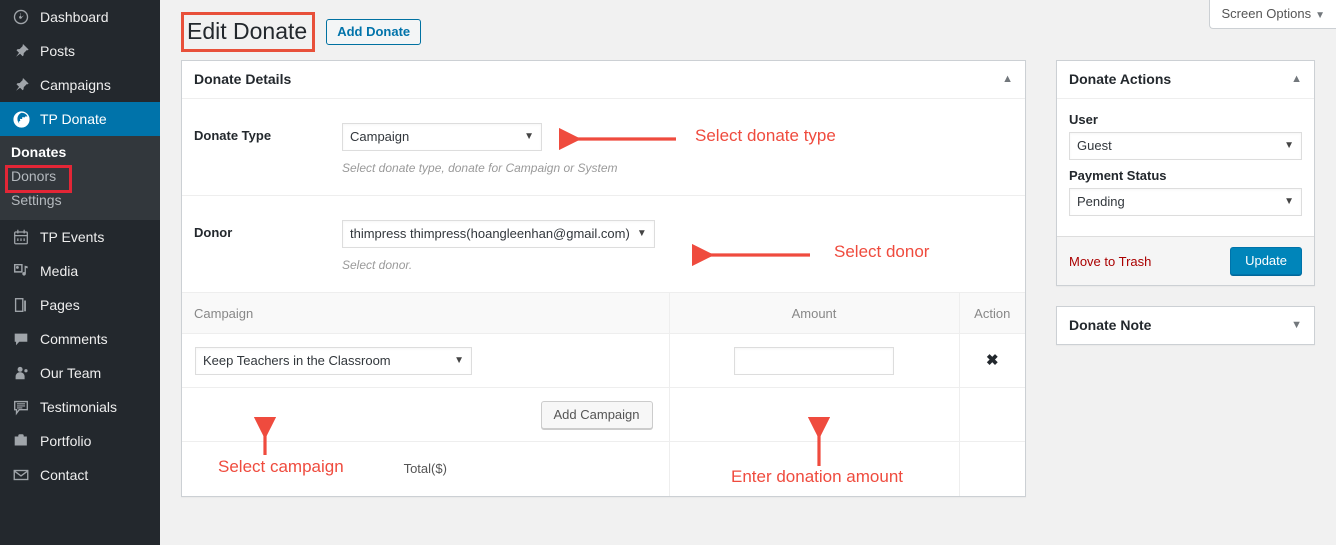 The height and width of the screenshot is (545, 1336). What do you see at coordinates (21, 441) in the screenshot?
I see `portfolio-icon` at bounding box center [21, 441].